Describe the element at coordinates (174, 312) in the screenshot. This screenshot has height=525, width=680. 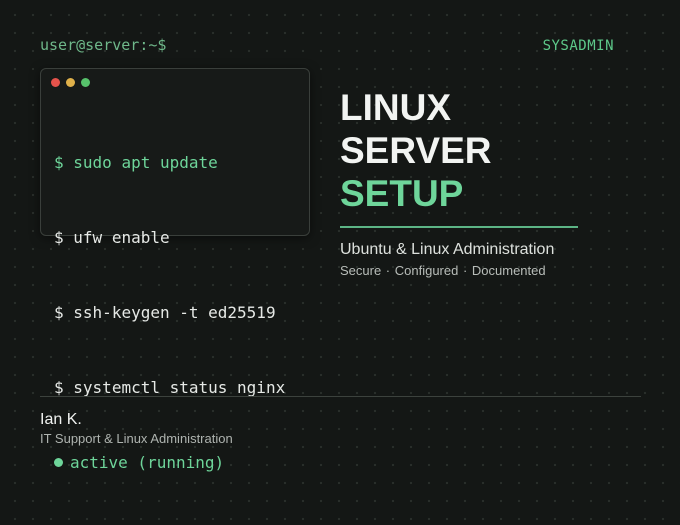
I see `command-text: ssh-keygen -t ed25519` at that location.